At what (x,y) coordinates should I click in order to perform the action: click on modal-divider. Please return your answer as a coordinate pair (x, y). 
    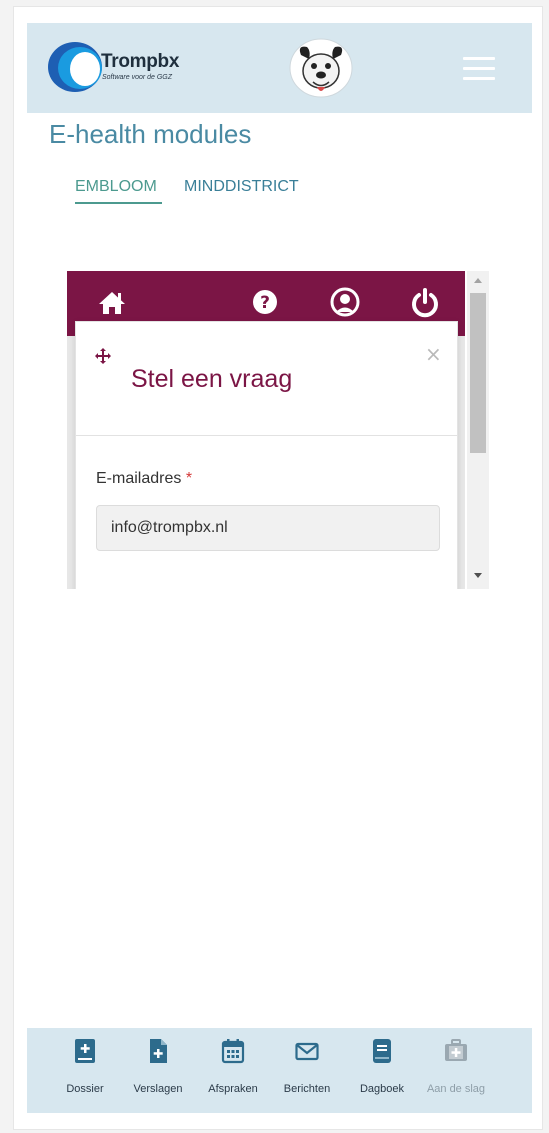
    Looking at the image, I should click on (266, 435).